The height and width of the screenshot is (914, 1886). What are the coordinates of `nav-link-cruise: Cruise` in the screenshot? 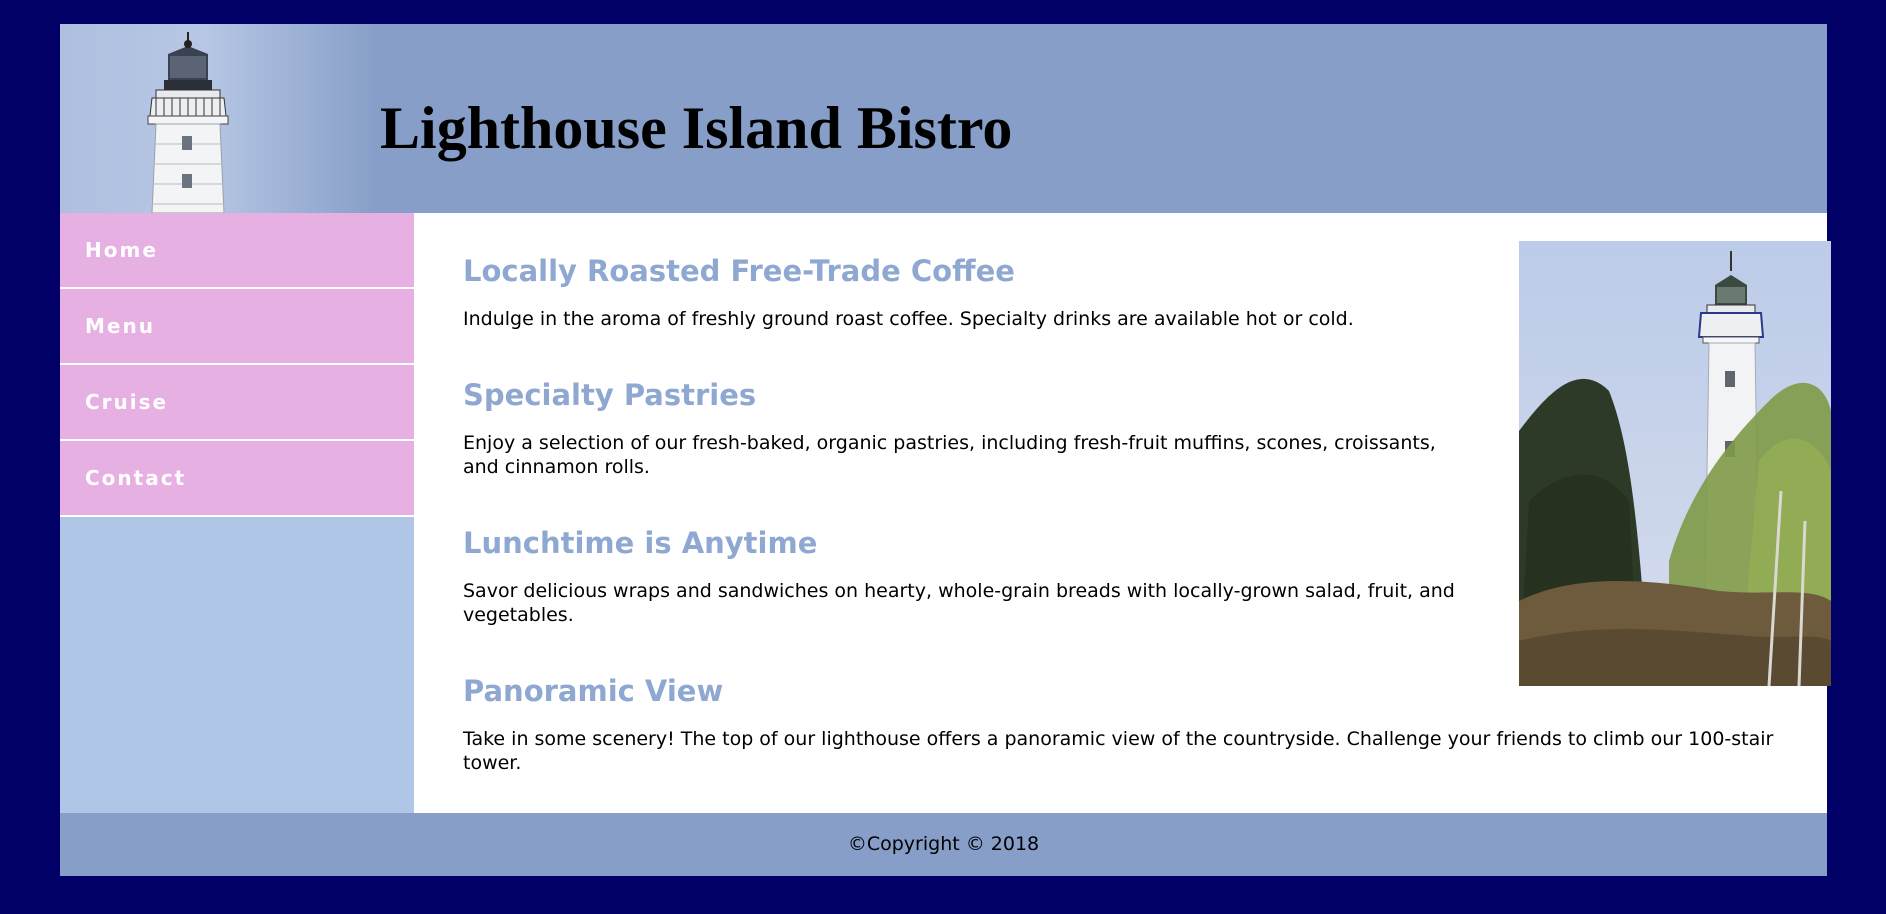 It's located at (237, 402).